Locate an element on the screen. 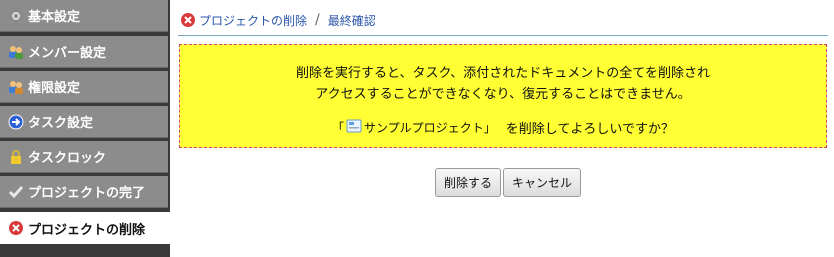 This screenshot has width=834, height=257. lock-icon is located at coordinates (16, 157).